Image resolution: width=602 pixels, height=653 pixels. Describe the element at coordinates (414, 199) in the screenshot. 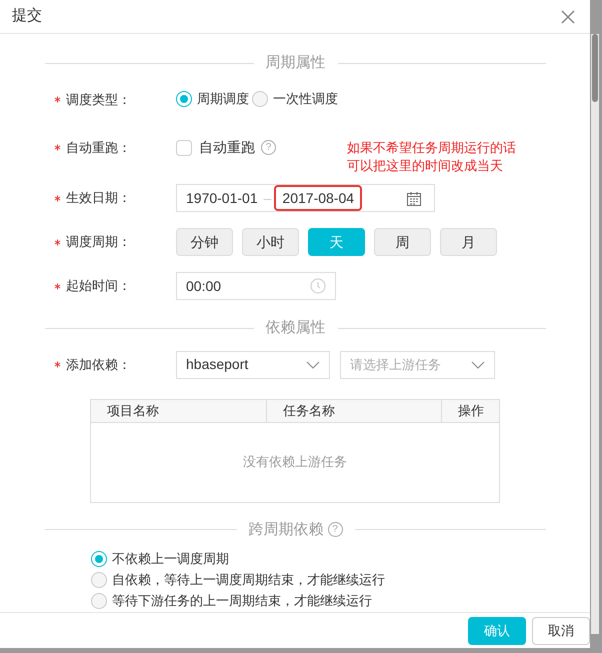

I see `calendar-icon` at that location.